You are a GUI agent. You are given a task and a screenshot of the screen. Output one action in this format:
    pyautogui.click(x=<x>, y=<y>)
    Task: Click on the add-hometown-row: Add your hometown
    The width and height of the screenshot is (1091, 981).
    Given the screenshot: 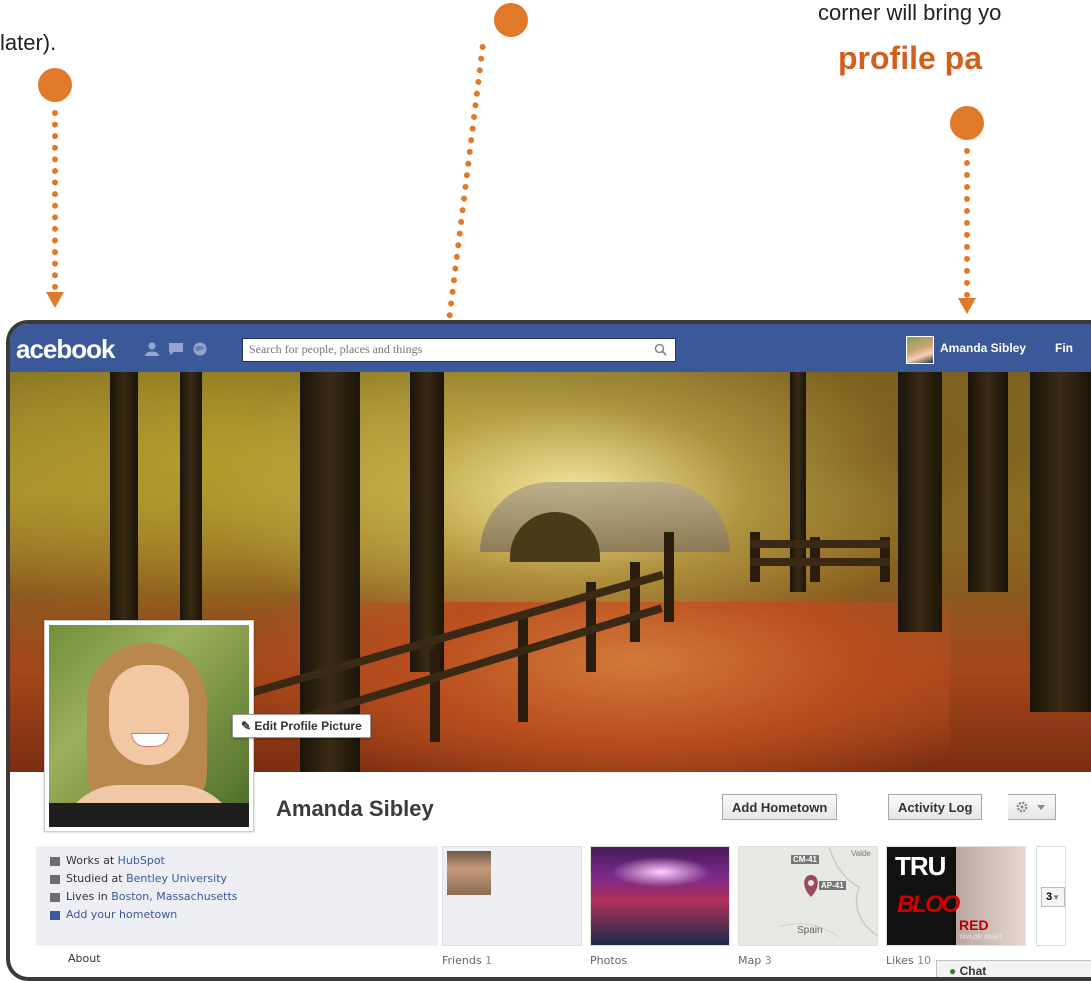 What is the action you would take?
    pyautogui.click(x=113, y=914)
    